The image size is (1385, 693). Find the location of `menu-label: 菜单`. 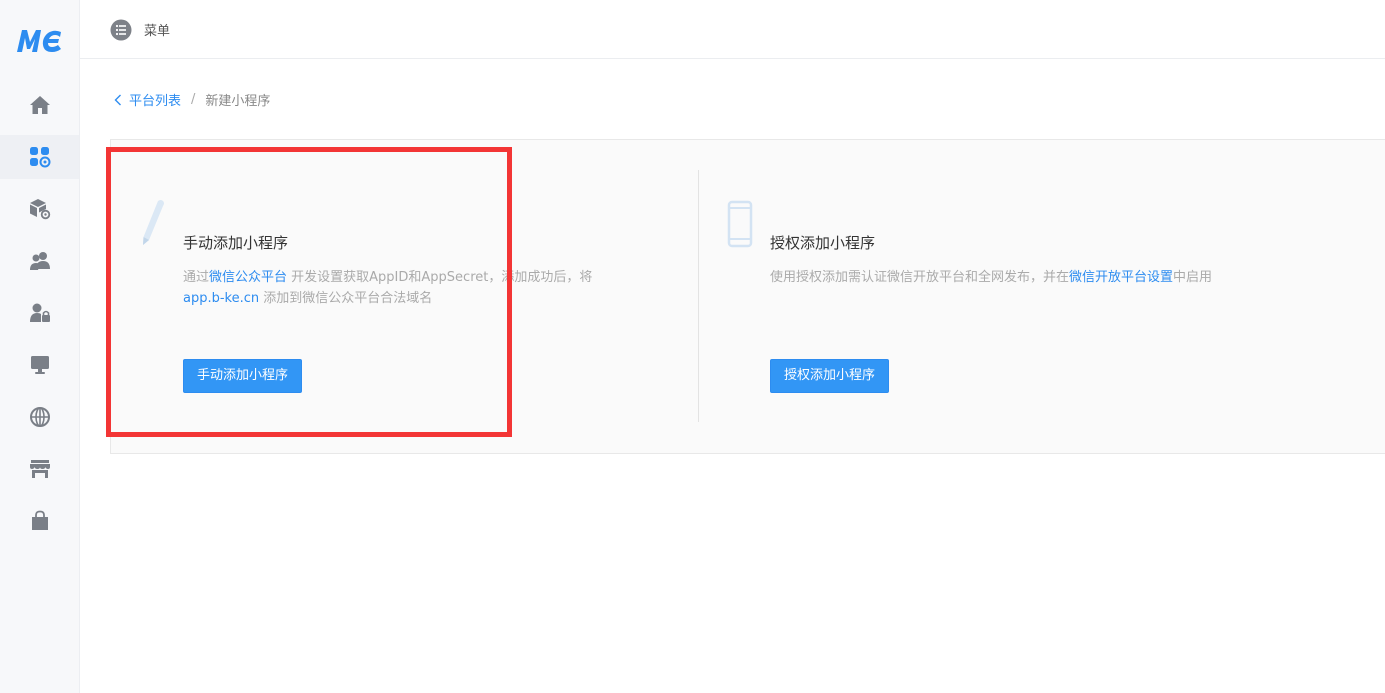

menu-label: 菜单 is located at coordinates (157, 29).